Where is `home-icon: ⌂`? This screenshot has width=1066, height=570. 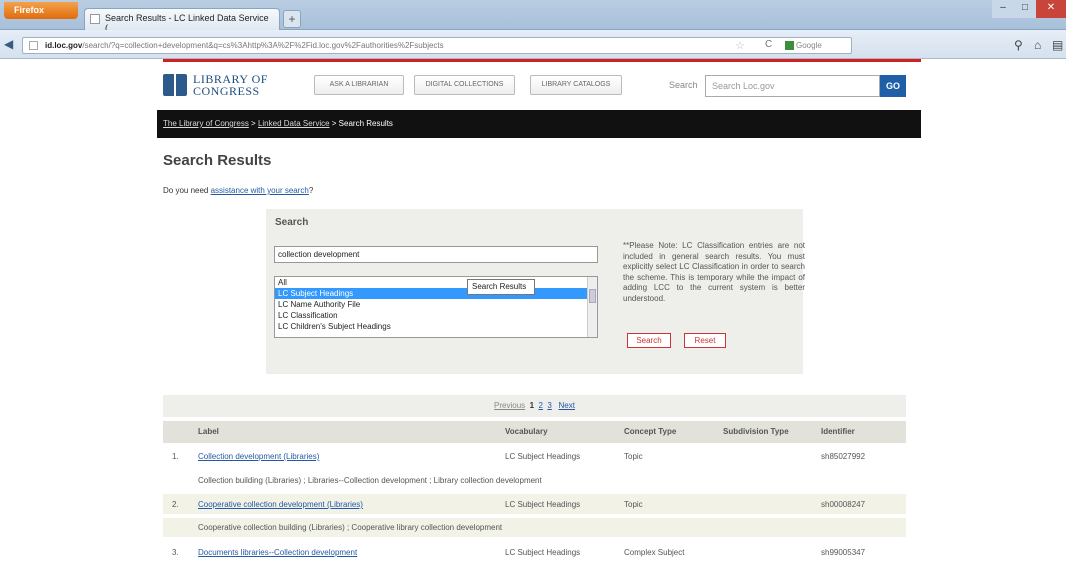
home-icon: ⌂ is located at coordinates (1037, 45).